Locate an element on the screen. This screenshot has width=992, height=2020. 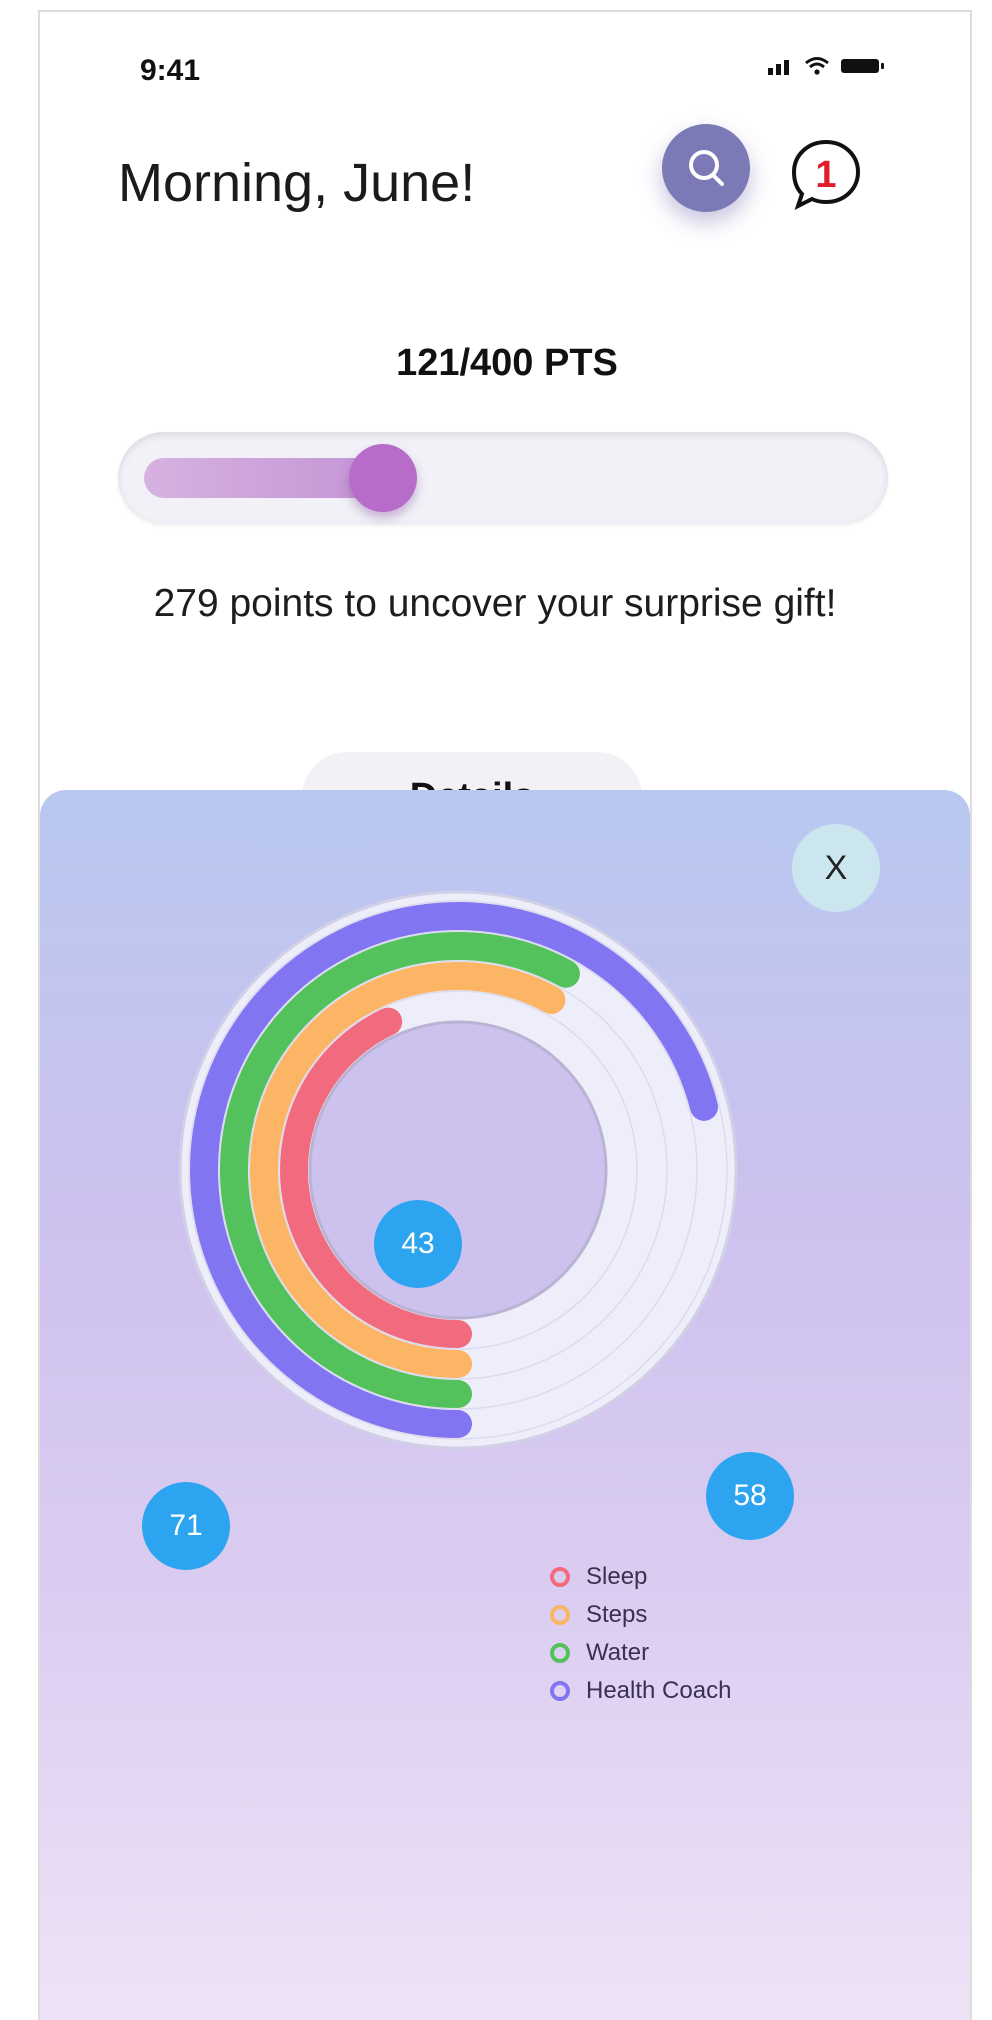
search-icon is located at coordinates (706, 168).